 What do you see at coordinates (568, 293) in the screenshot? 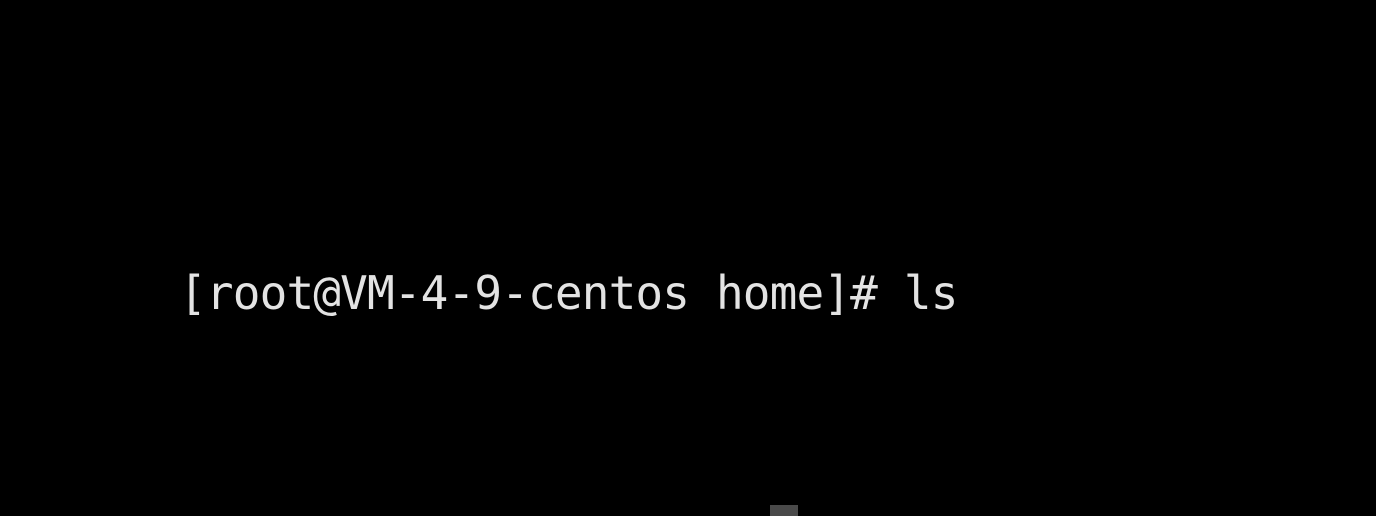
I see `terminal-prompt-line: [root@VM-4-9-centos home]# ls` at bounding box center [568, 293].